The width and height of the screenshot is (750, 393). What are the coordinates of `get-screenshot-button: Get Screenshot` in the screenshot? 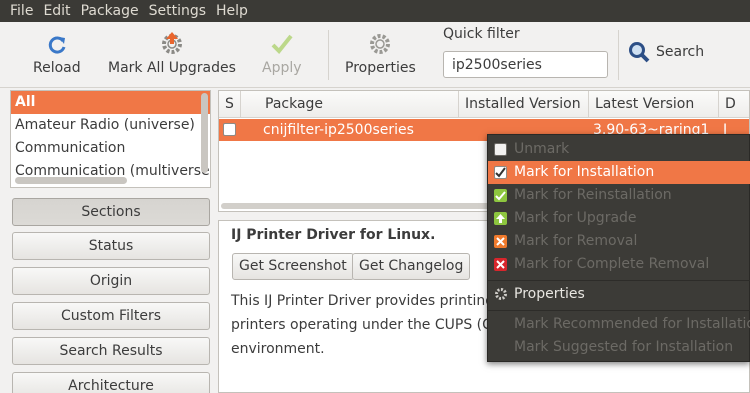 It's located at (293, 266).